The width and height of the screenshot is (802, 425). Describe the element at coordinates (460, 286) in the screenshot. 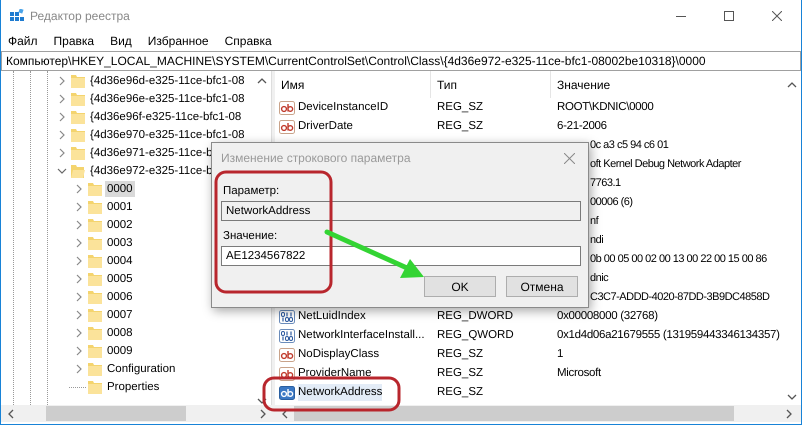

I see `ok-button: OK` at that location.